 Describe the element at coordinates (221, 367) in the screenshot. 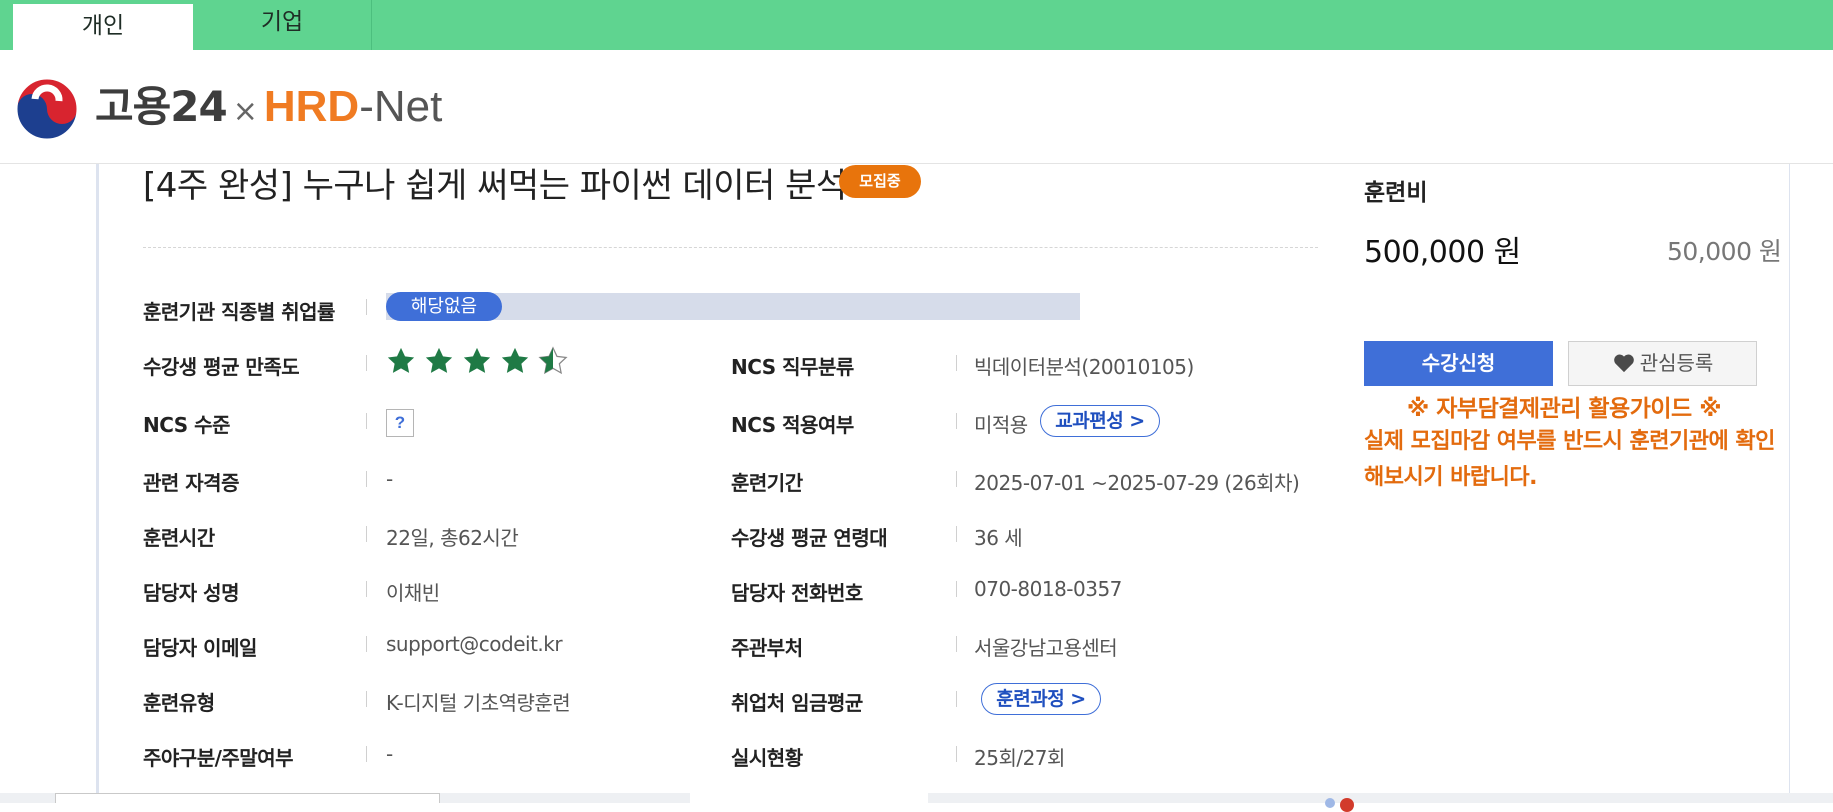

I see `satisfaction-label: 수강생 평균 만족도` at that location.